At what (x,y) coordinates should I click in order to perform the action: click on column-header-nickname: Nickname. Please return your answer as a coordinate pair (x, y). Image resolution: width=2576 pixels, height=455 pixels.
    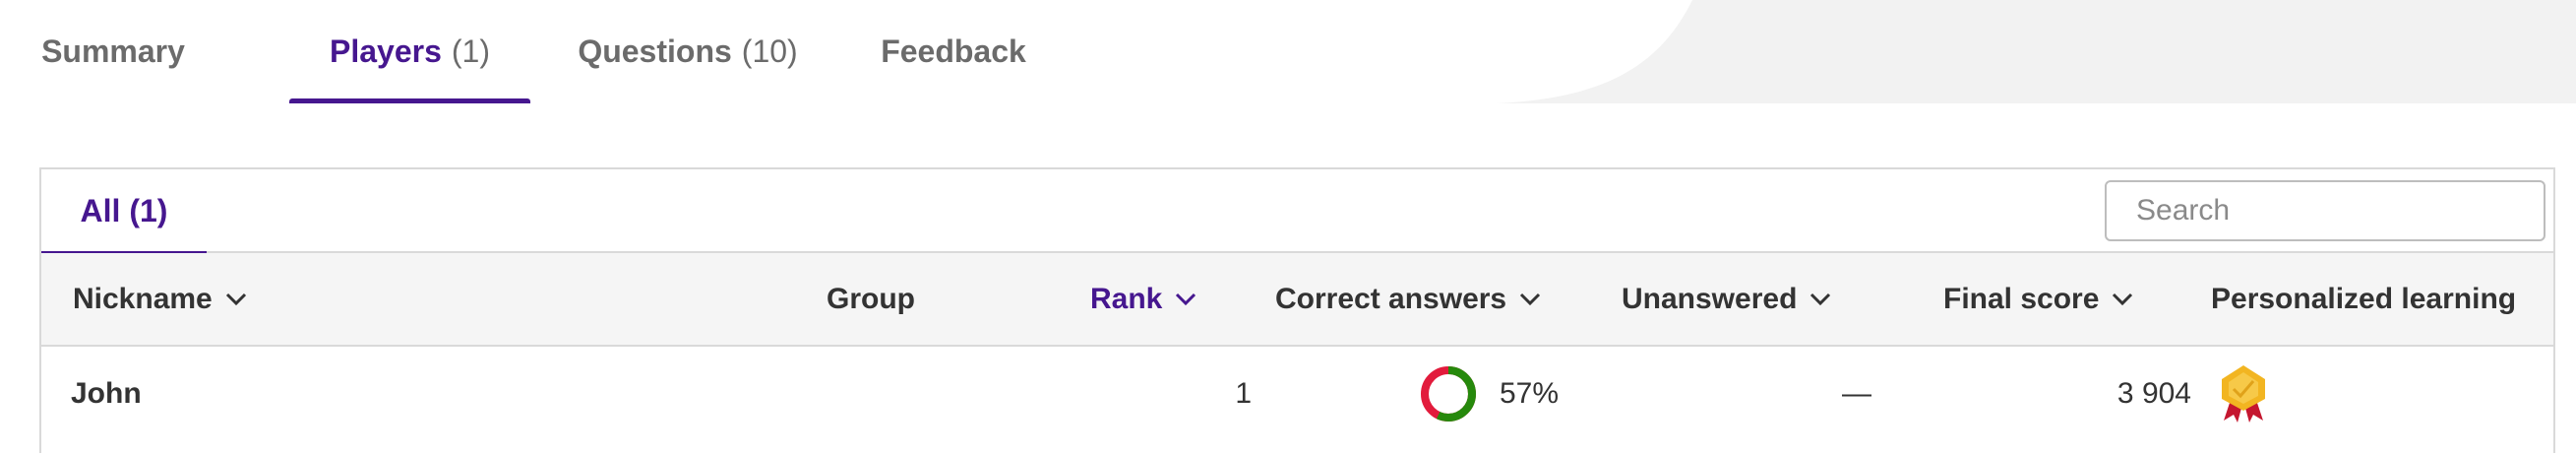
    Looking at the image, I should click on (160, 299).